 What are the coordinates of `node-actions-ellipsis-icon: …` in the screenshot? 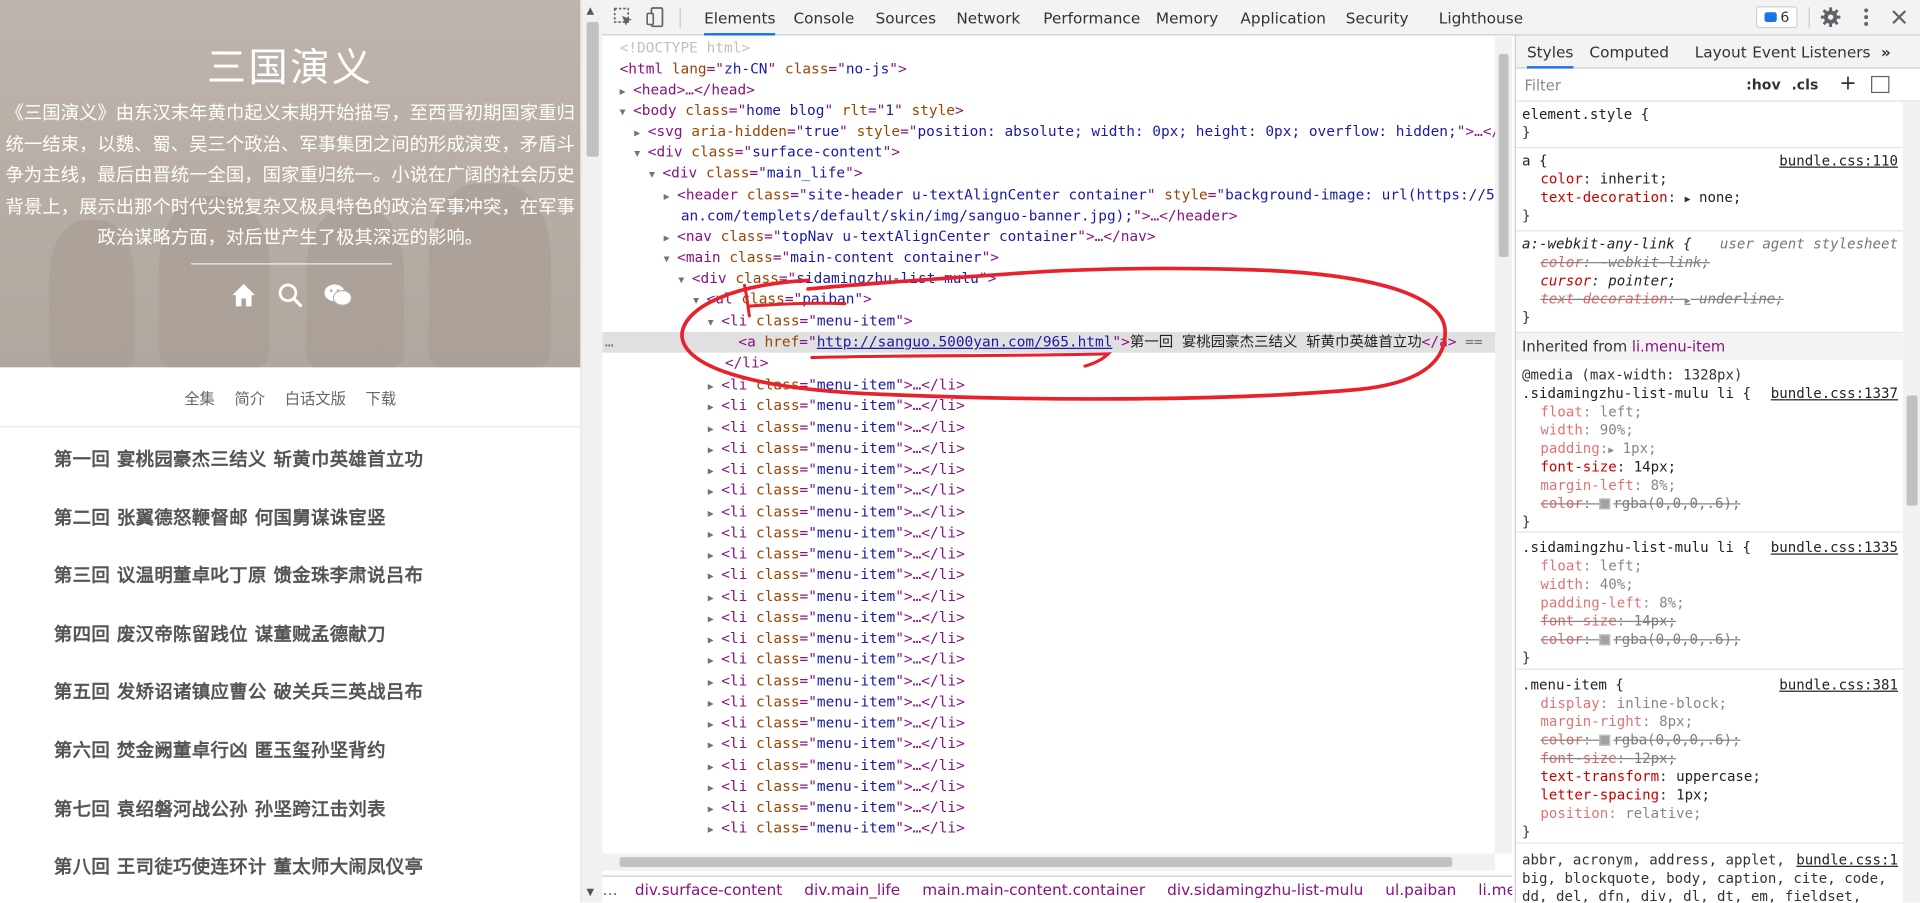 It's located at (609, 342).